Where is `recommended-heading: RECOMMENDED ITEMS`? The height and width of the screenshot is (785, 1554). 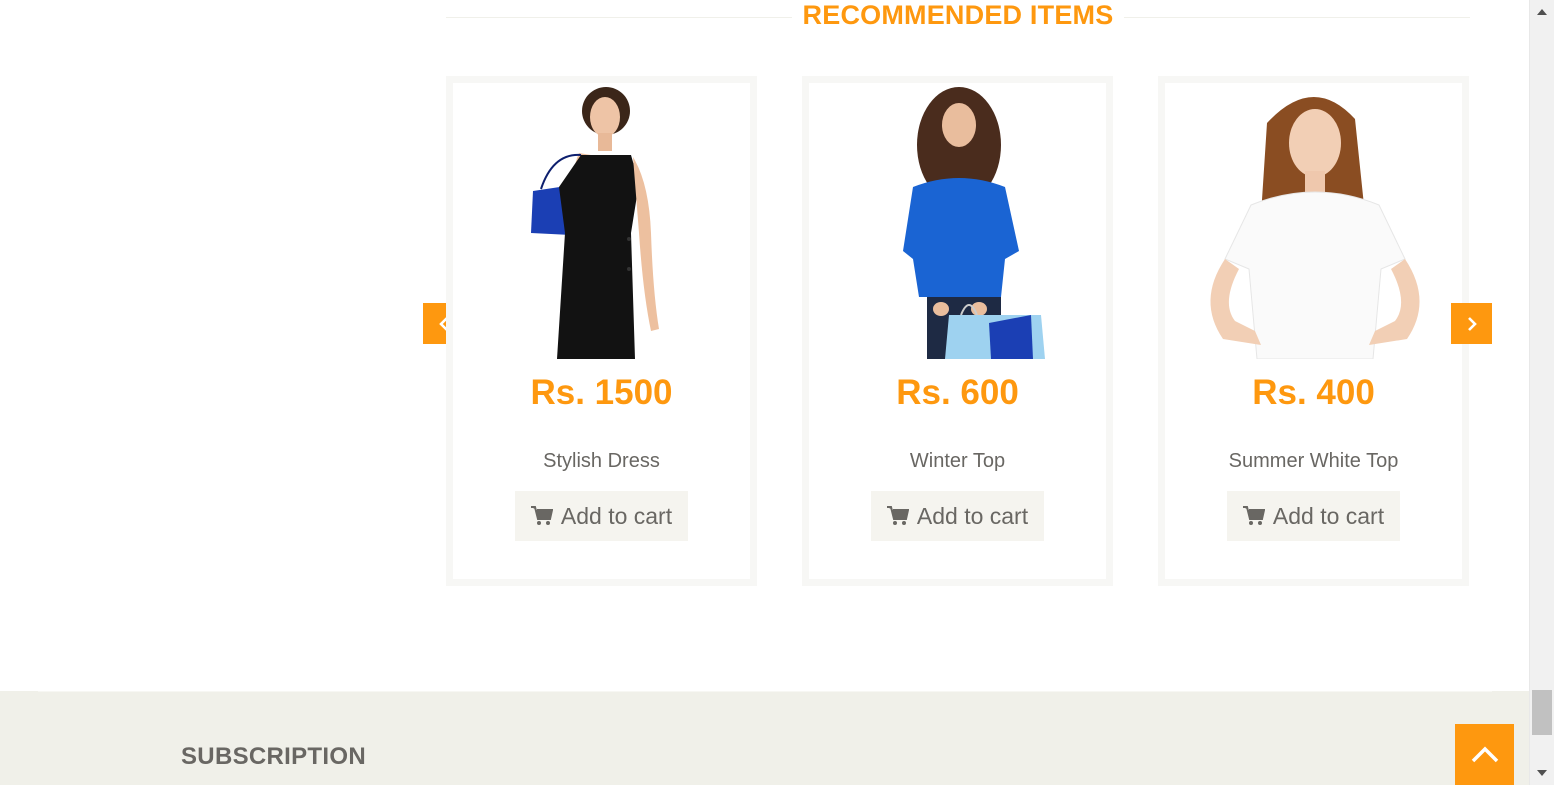
recommended-heading: RECOMMENDED ITEMS is located at coordinates (958, 17).